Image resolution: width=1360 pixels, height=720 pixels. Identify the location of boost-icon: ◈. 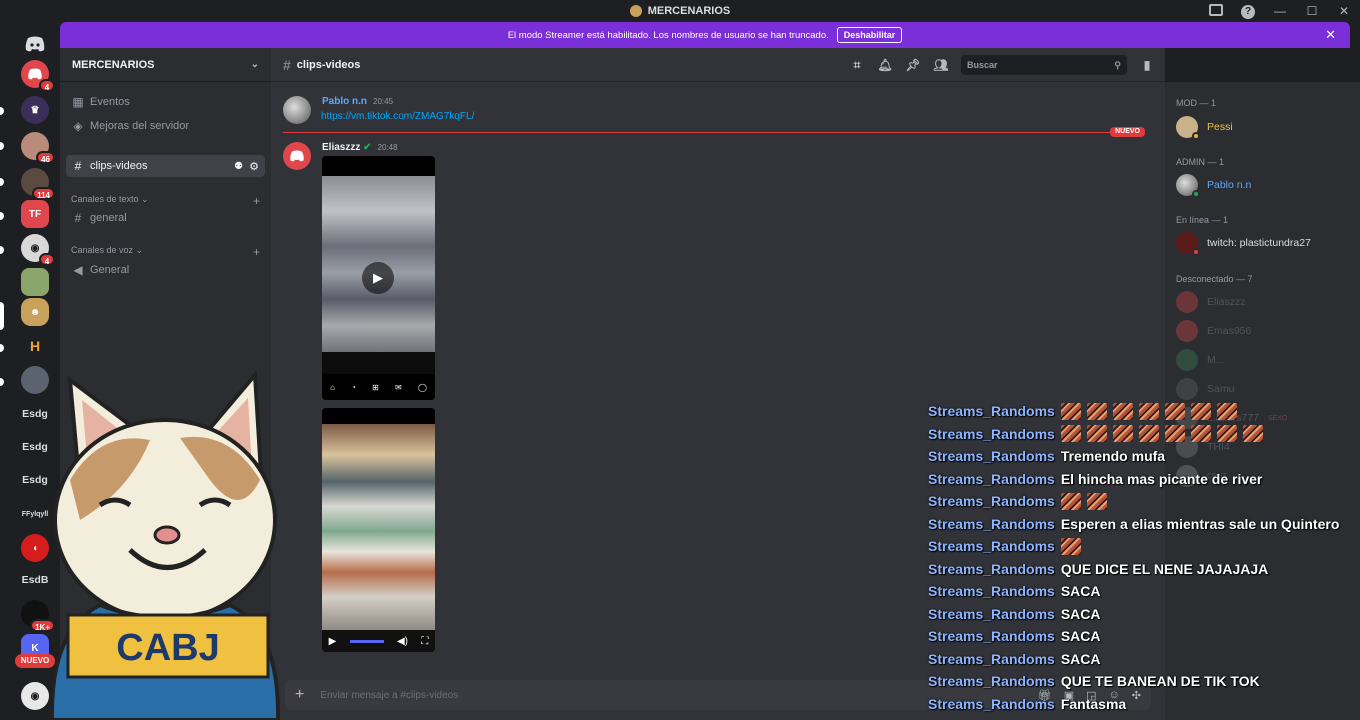
(78, 126).